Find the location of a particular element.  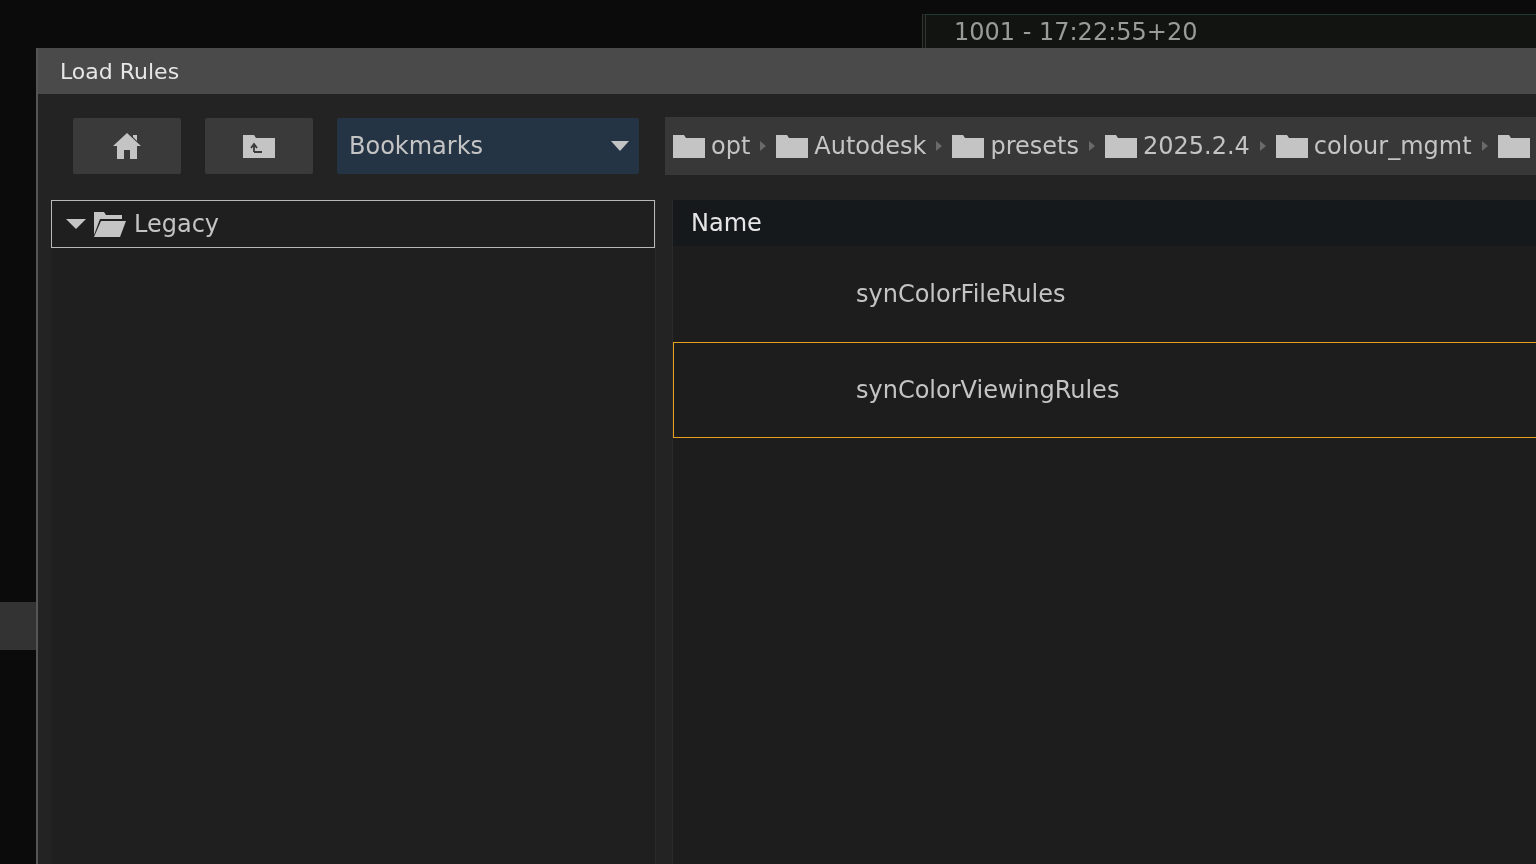

home-button is located at coordinates (127, 146).